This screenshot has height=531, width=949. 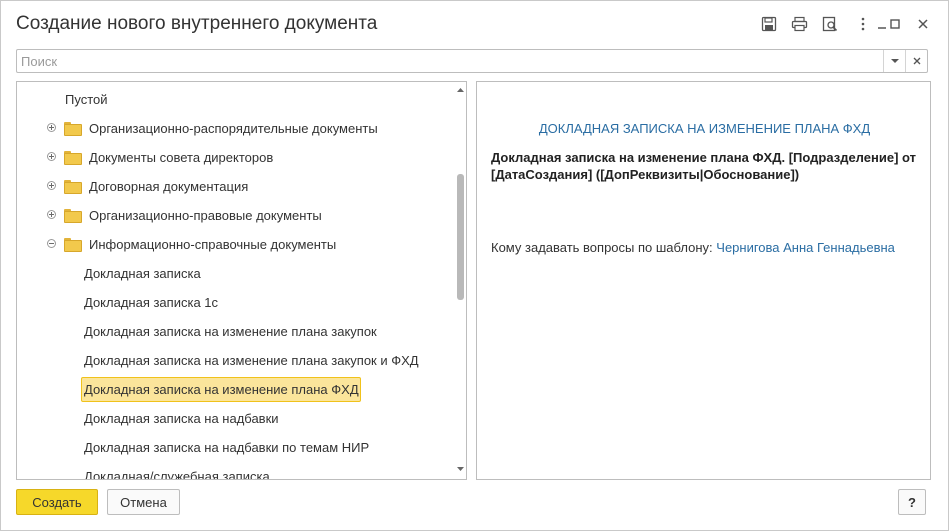 I want to click on tree-item-label: Документы совета директоров, so click(x=181, y=157).